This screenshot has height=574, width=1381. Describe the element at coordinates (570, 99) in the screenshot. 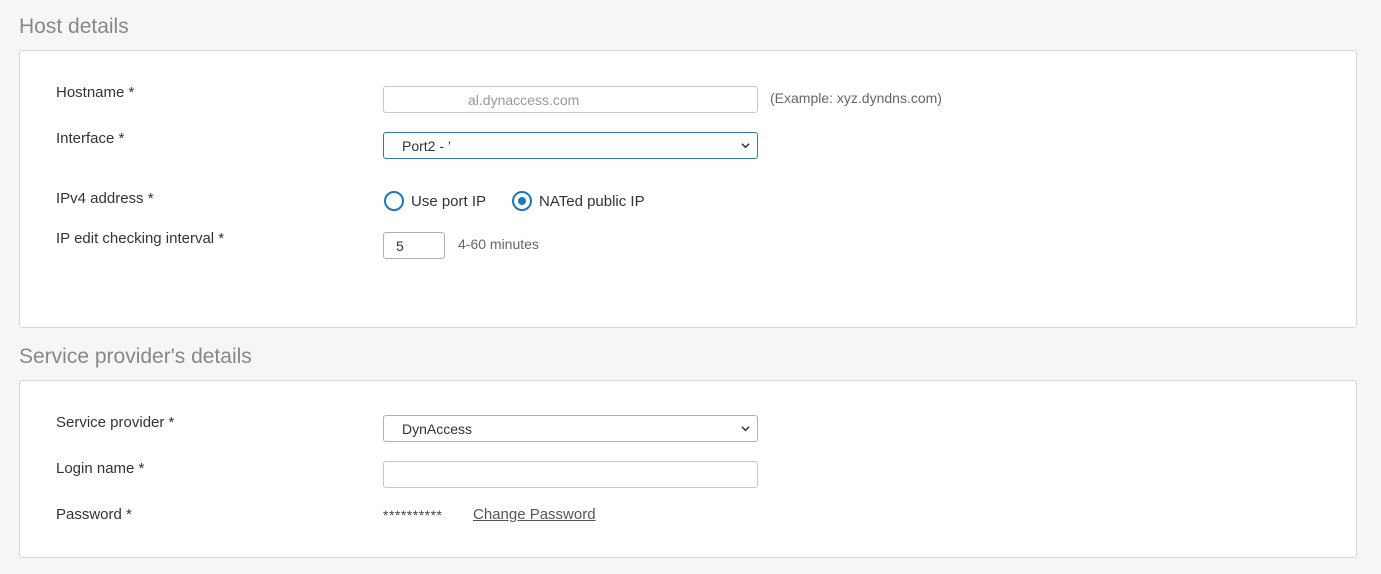

I see `hostname-input` at that location.